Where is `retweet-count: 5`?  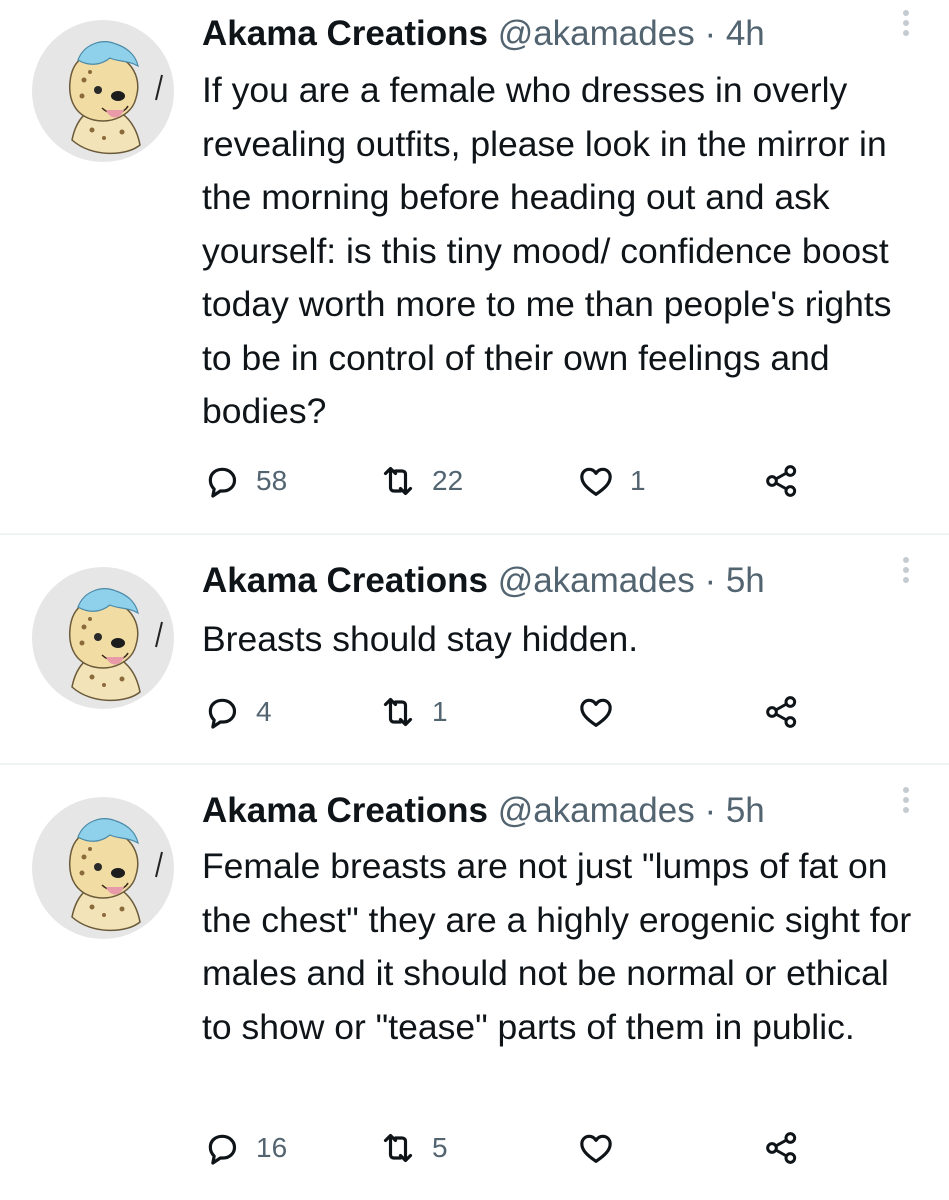 retweet-count: 5 is located at coordinates (440, 1147).